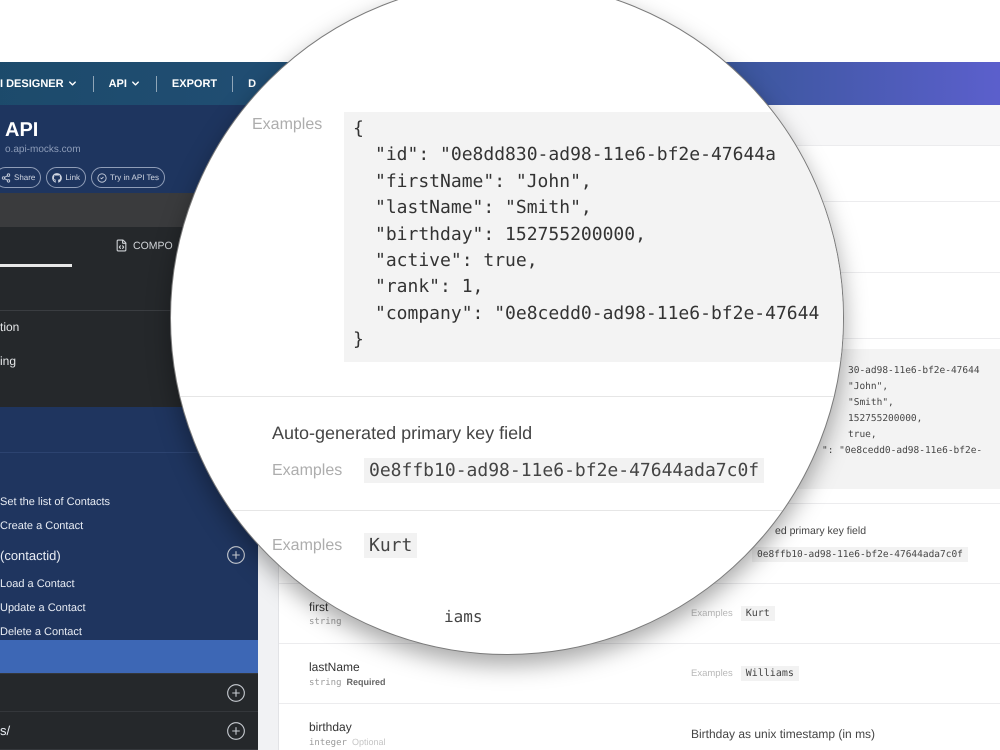 This screenshot has width=1000, height=750. I want to click on nav-menu-item: EXPORT, so click(195, 83).